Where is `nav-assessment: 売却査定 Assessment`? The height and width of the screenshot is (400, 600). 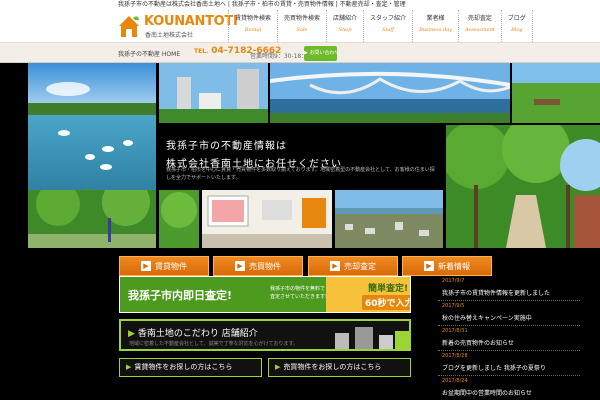 nav-assessment: 売却査定 Assessment is located at coordinates (479, 26).